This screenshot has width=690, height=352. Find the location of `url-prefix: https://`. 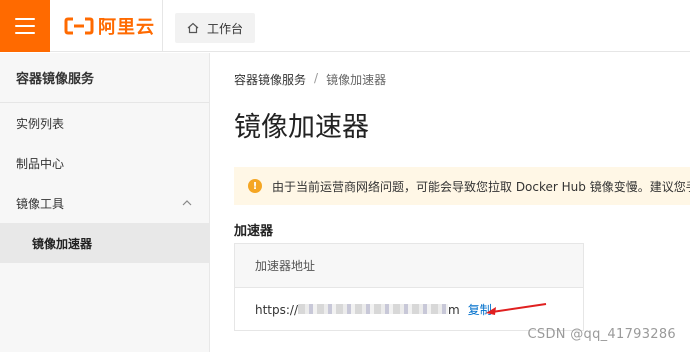

url-prefix: https:// is located at coordinates (277, 309).